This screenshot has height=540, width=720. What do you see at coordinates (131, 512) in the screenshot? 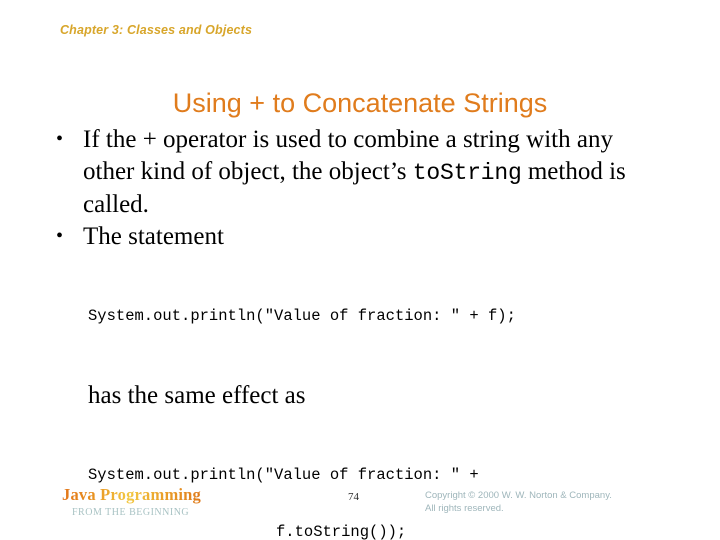
I see `brand-subtitle: FROM THE BEGINNING` at bounding box center [131, 512].